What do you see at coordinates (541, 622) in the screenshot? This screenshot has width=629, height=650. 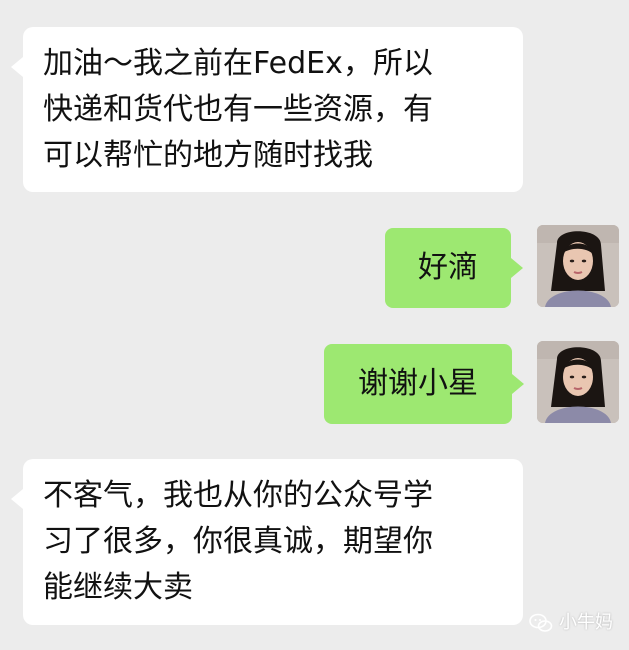 I see `wechat-icon` at bounding box center [541, 622].